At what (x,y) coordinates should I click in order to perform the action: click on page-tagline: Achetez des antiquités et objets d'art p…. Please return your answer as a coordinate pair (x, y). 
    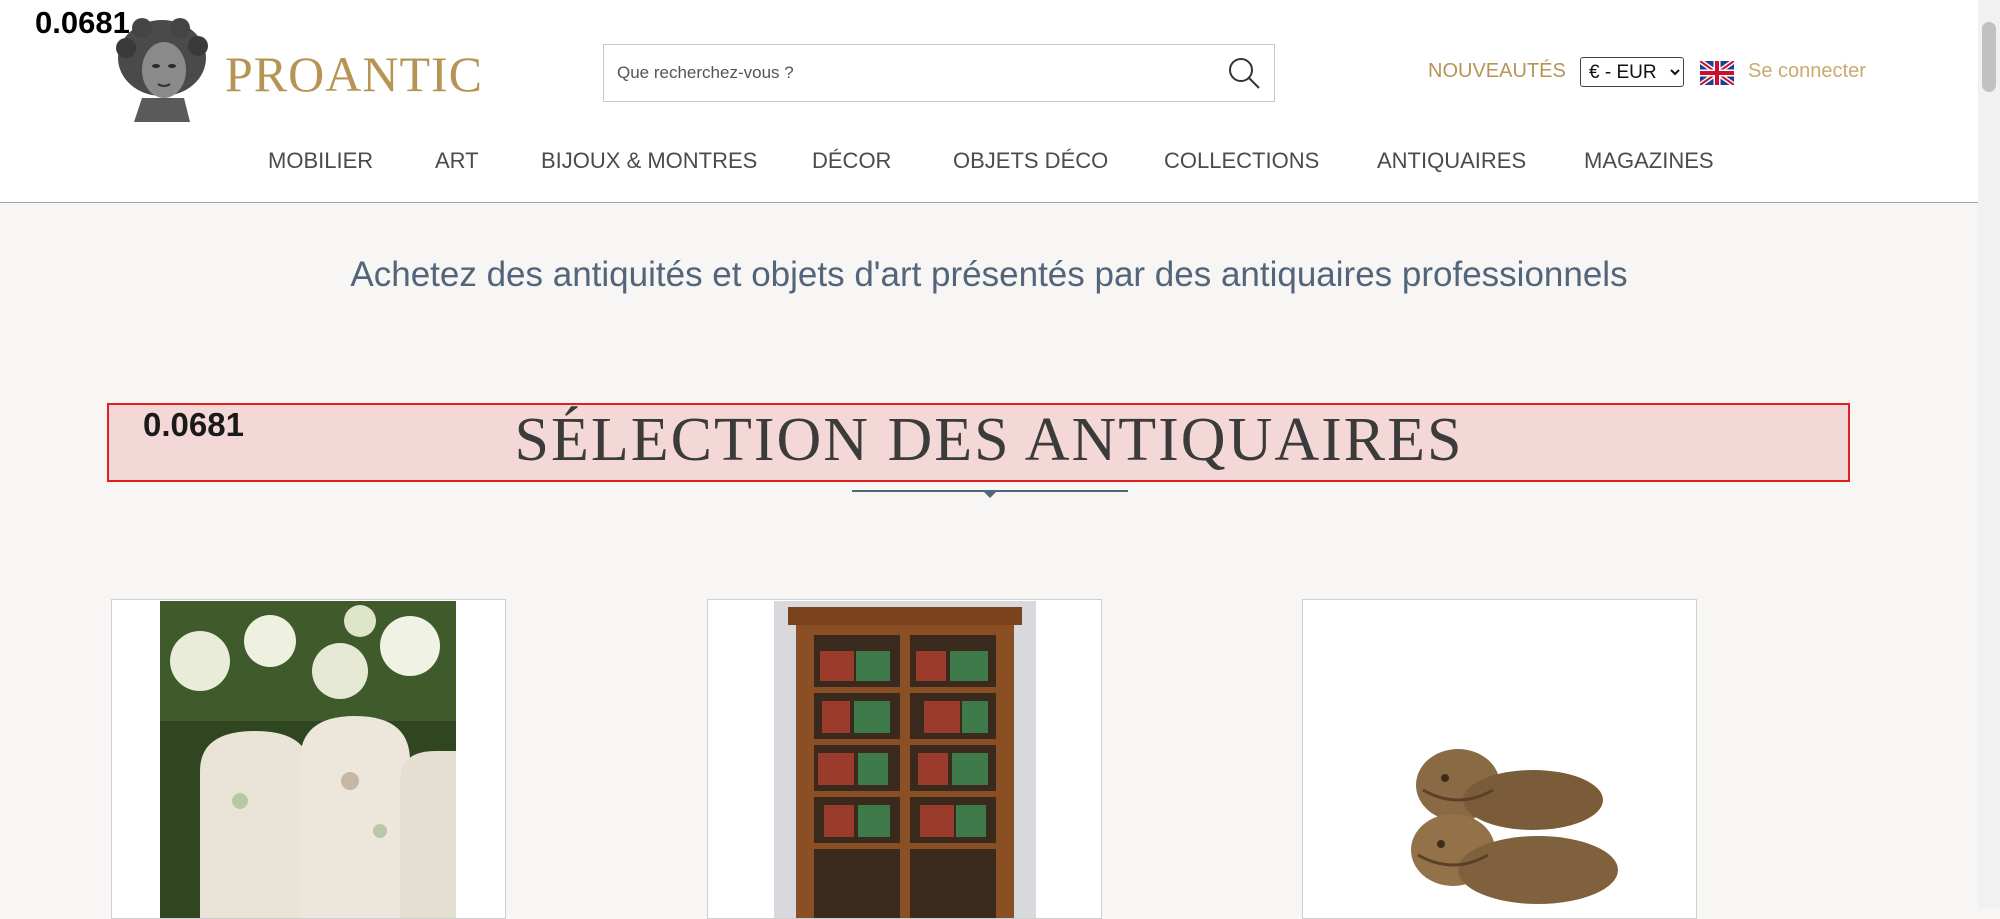
    Looking at the image, I should click on (989, 274).